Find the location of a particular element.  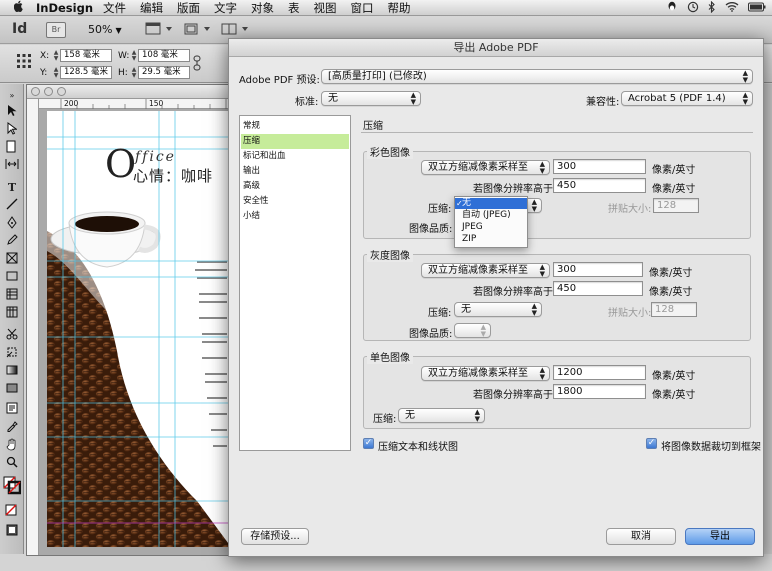

mono-downsample-select: 双立方缩减像素采样至 ▲ ▼ is located at coordinates (485, 373).